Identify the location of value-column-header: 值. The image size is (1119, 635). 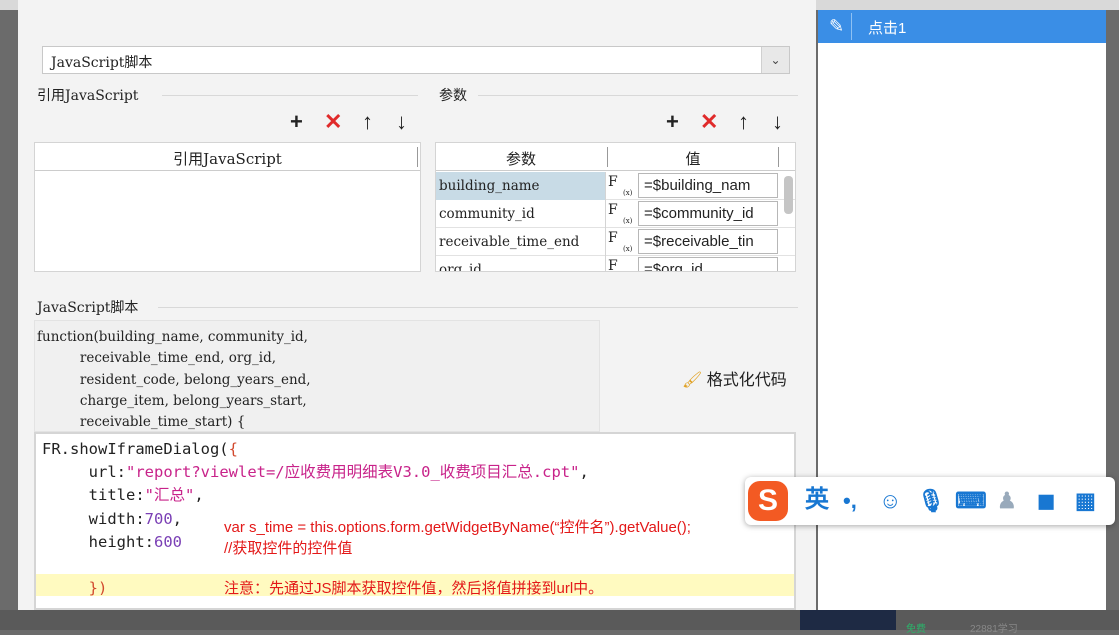
(693, 159).